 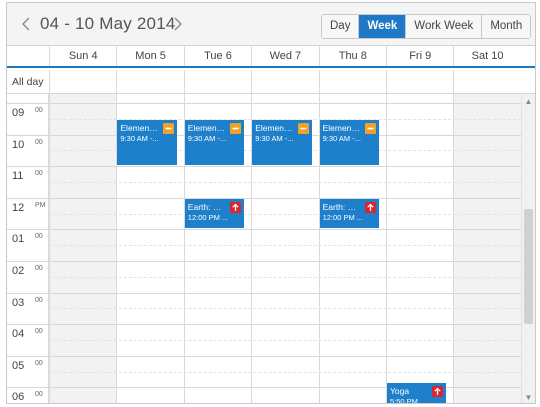 What do you see at coordinates (82, 56) in the screenshot?
I see `day-header: Sun 4` at bounding box center [82, 56].